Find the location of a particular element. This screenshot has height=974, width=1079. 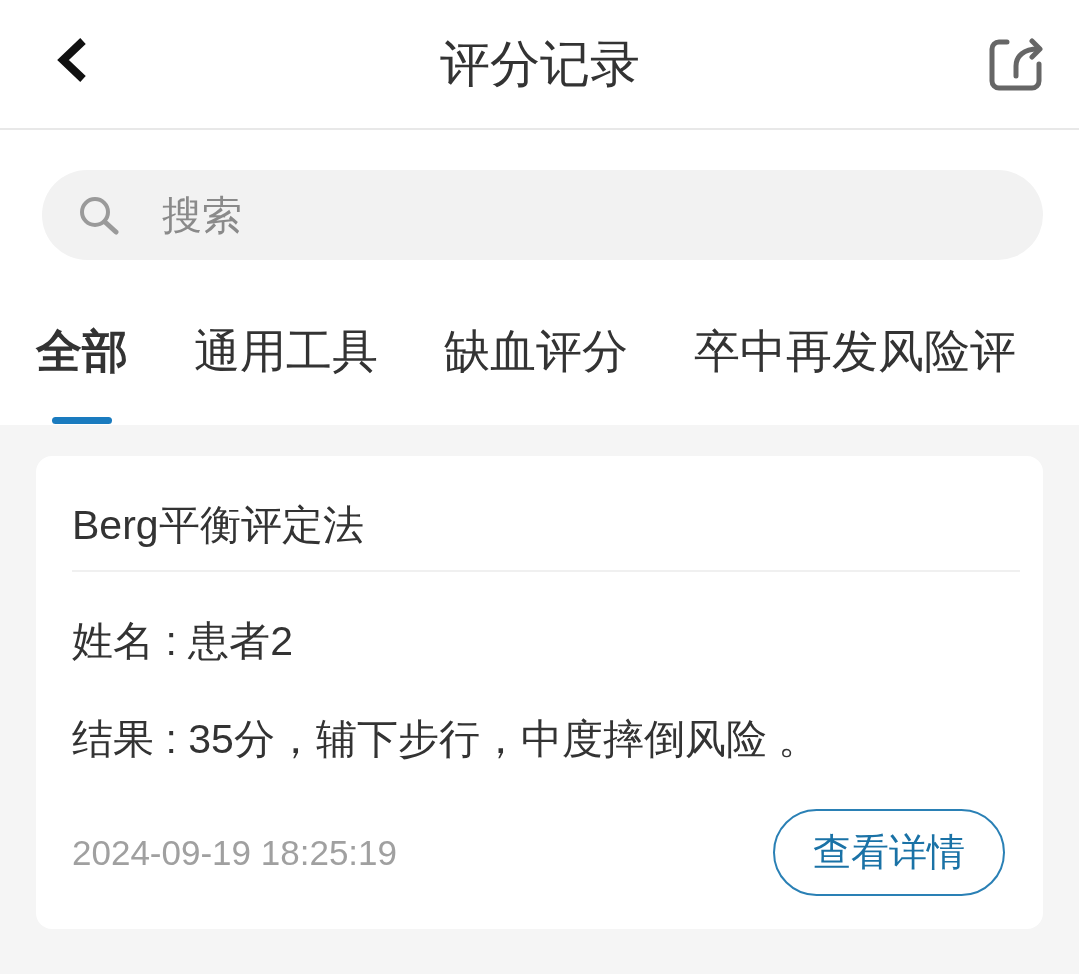

tab: 卒中再发风险评 is located at coordinates (855, 351).